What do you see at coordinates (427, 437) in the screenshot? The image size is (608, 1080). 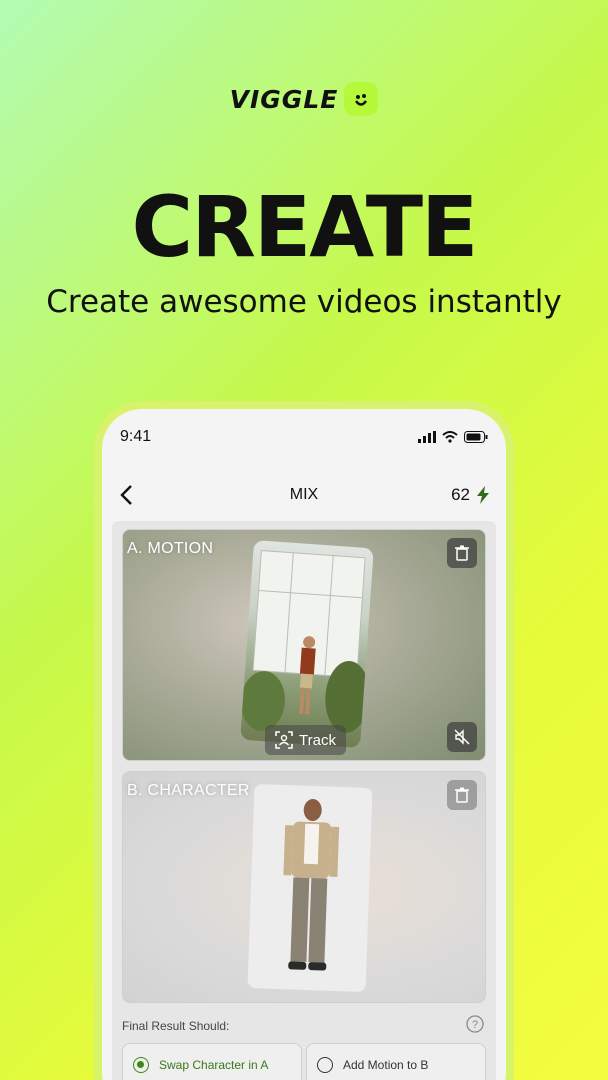 I see `signal-icon` at bounding box center [427, 437].